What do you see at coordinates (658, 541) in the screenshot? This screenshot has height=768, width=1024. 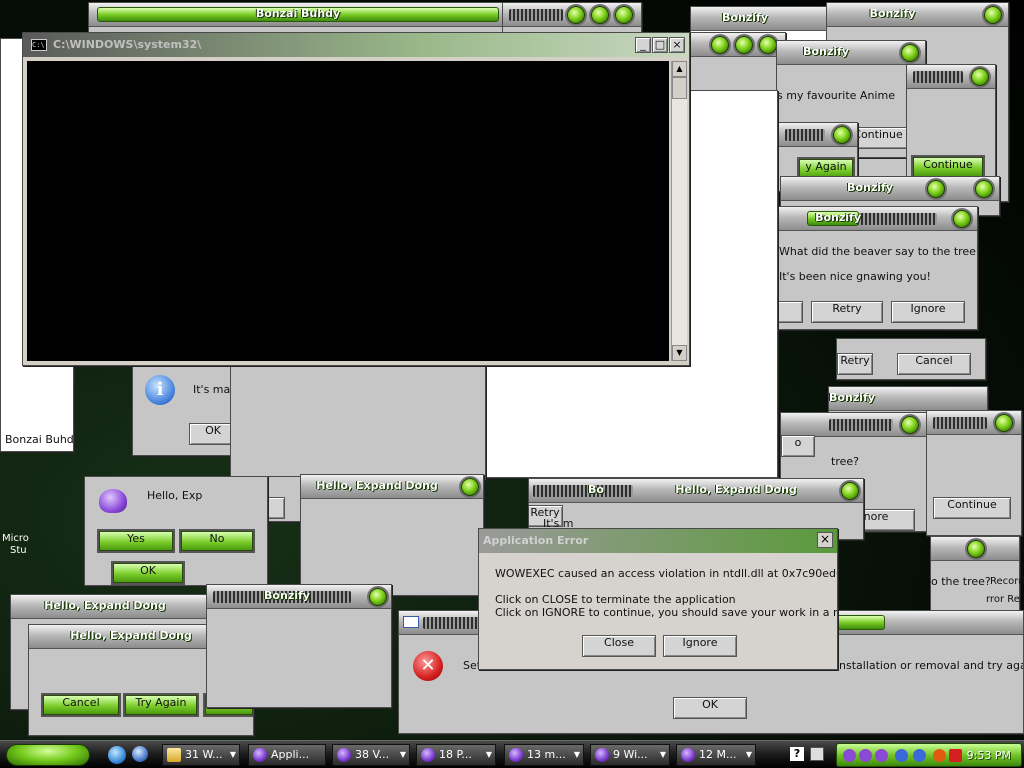 I see `title-bar: Application Error ×` at bounding box center [658, 541].